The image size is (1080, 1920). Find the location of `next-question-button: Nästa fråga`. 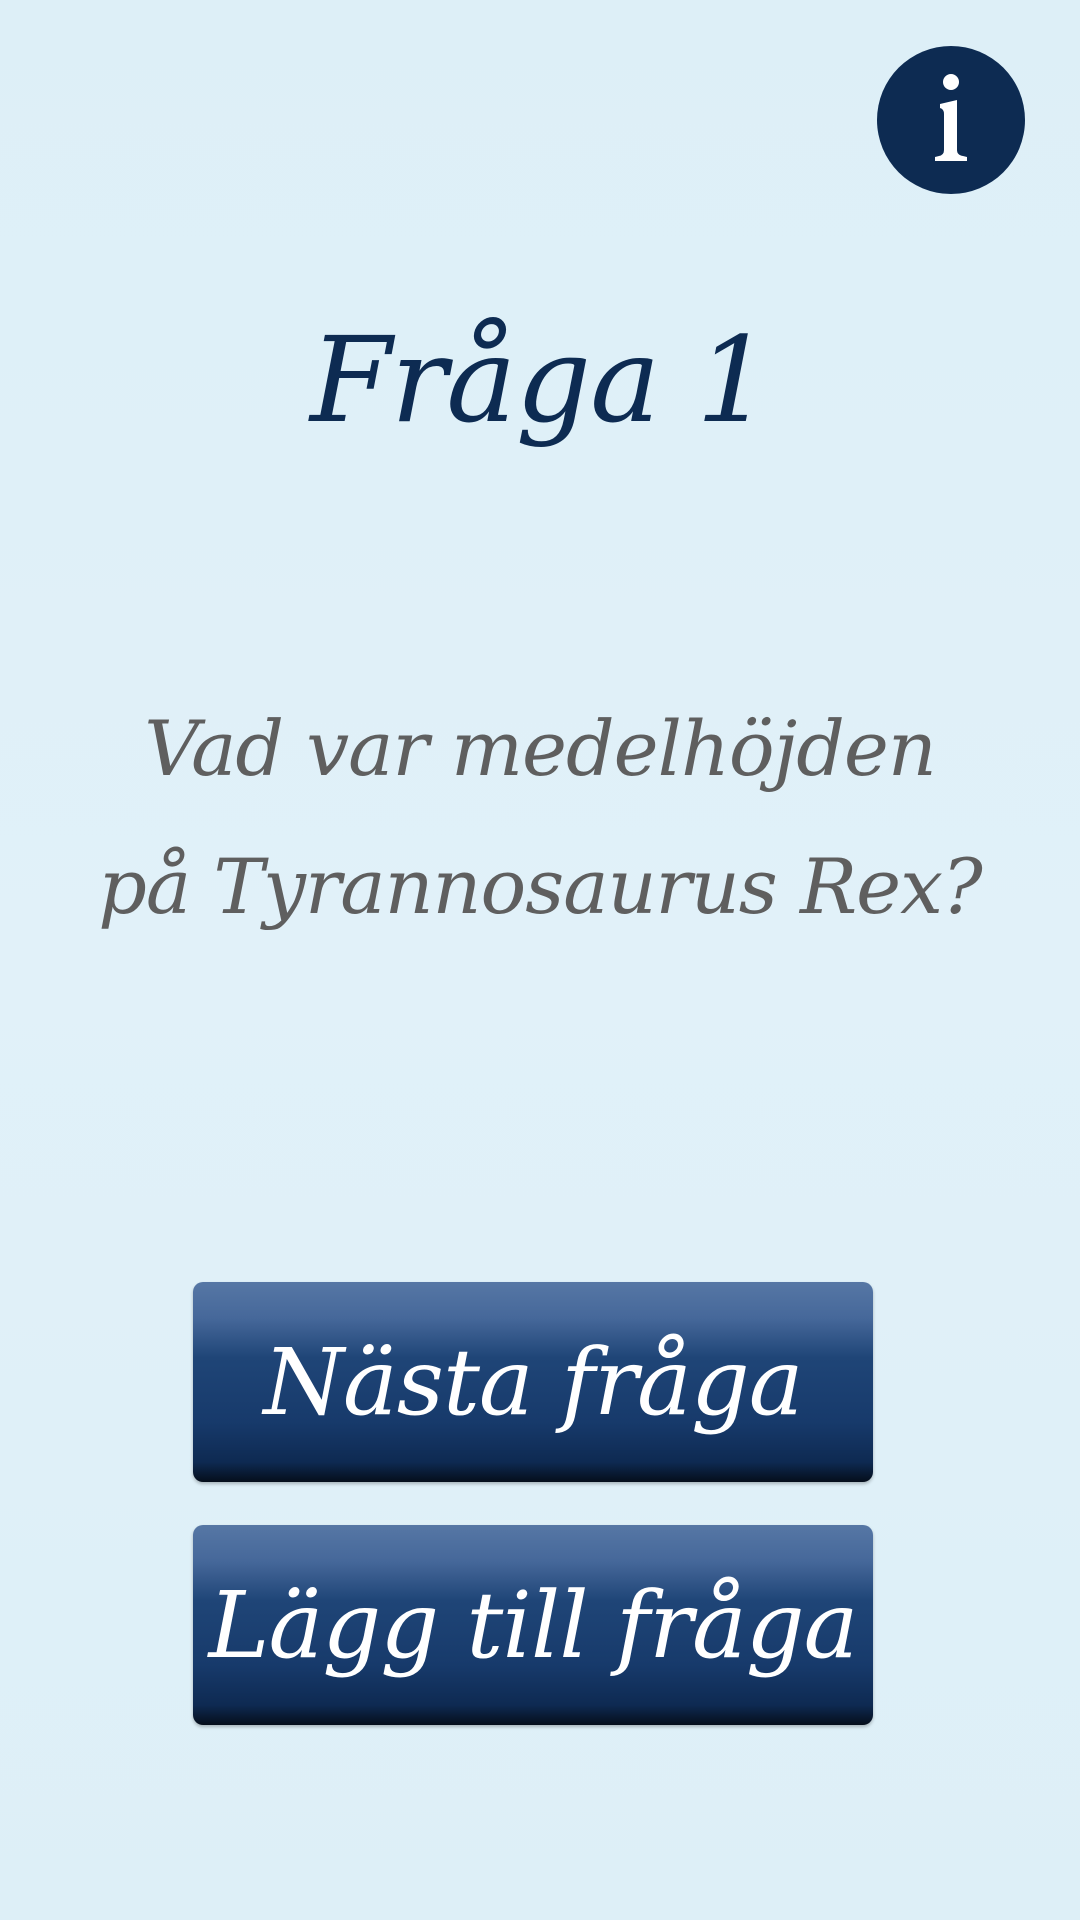

next-question-button: Nästa fråga is located at coordinates (533, 1382).